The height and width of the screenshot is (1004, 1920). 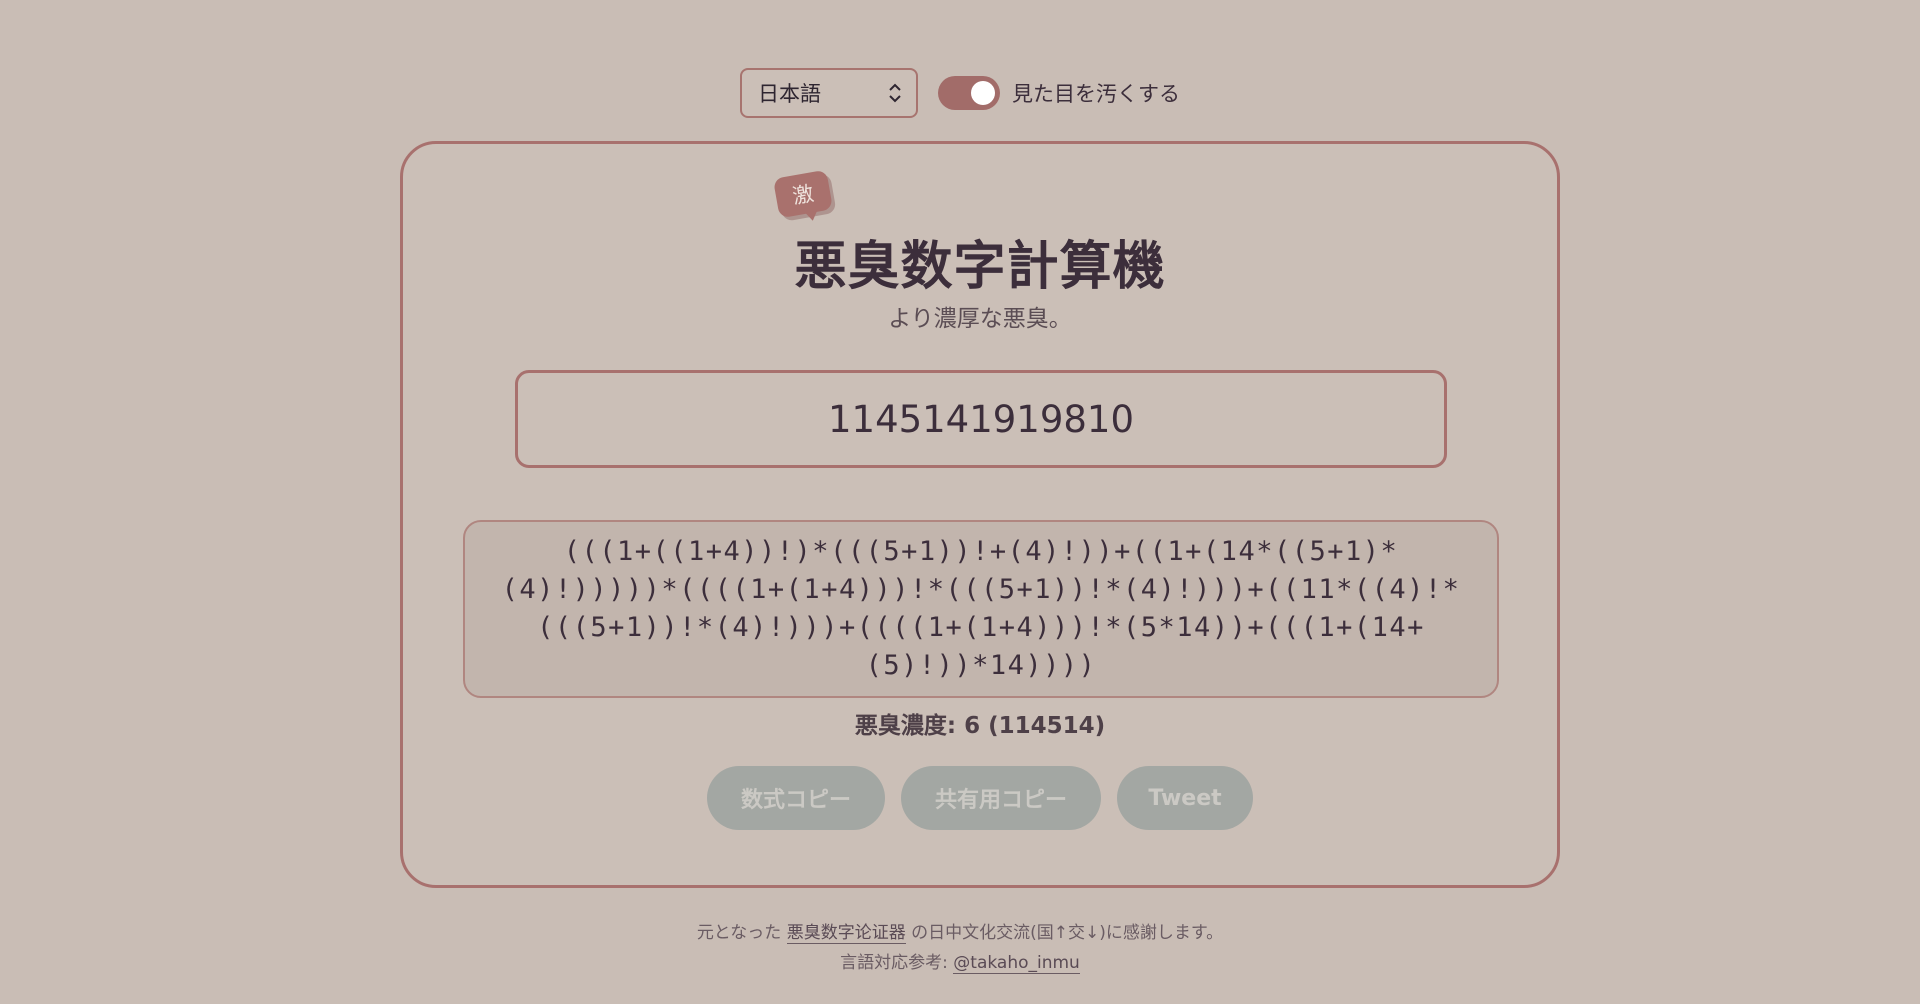 I want to click on footer-credit-suffix: の日中文化交流(国↑交↓)に感謝します。, so click(x=1067, y=933).